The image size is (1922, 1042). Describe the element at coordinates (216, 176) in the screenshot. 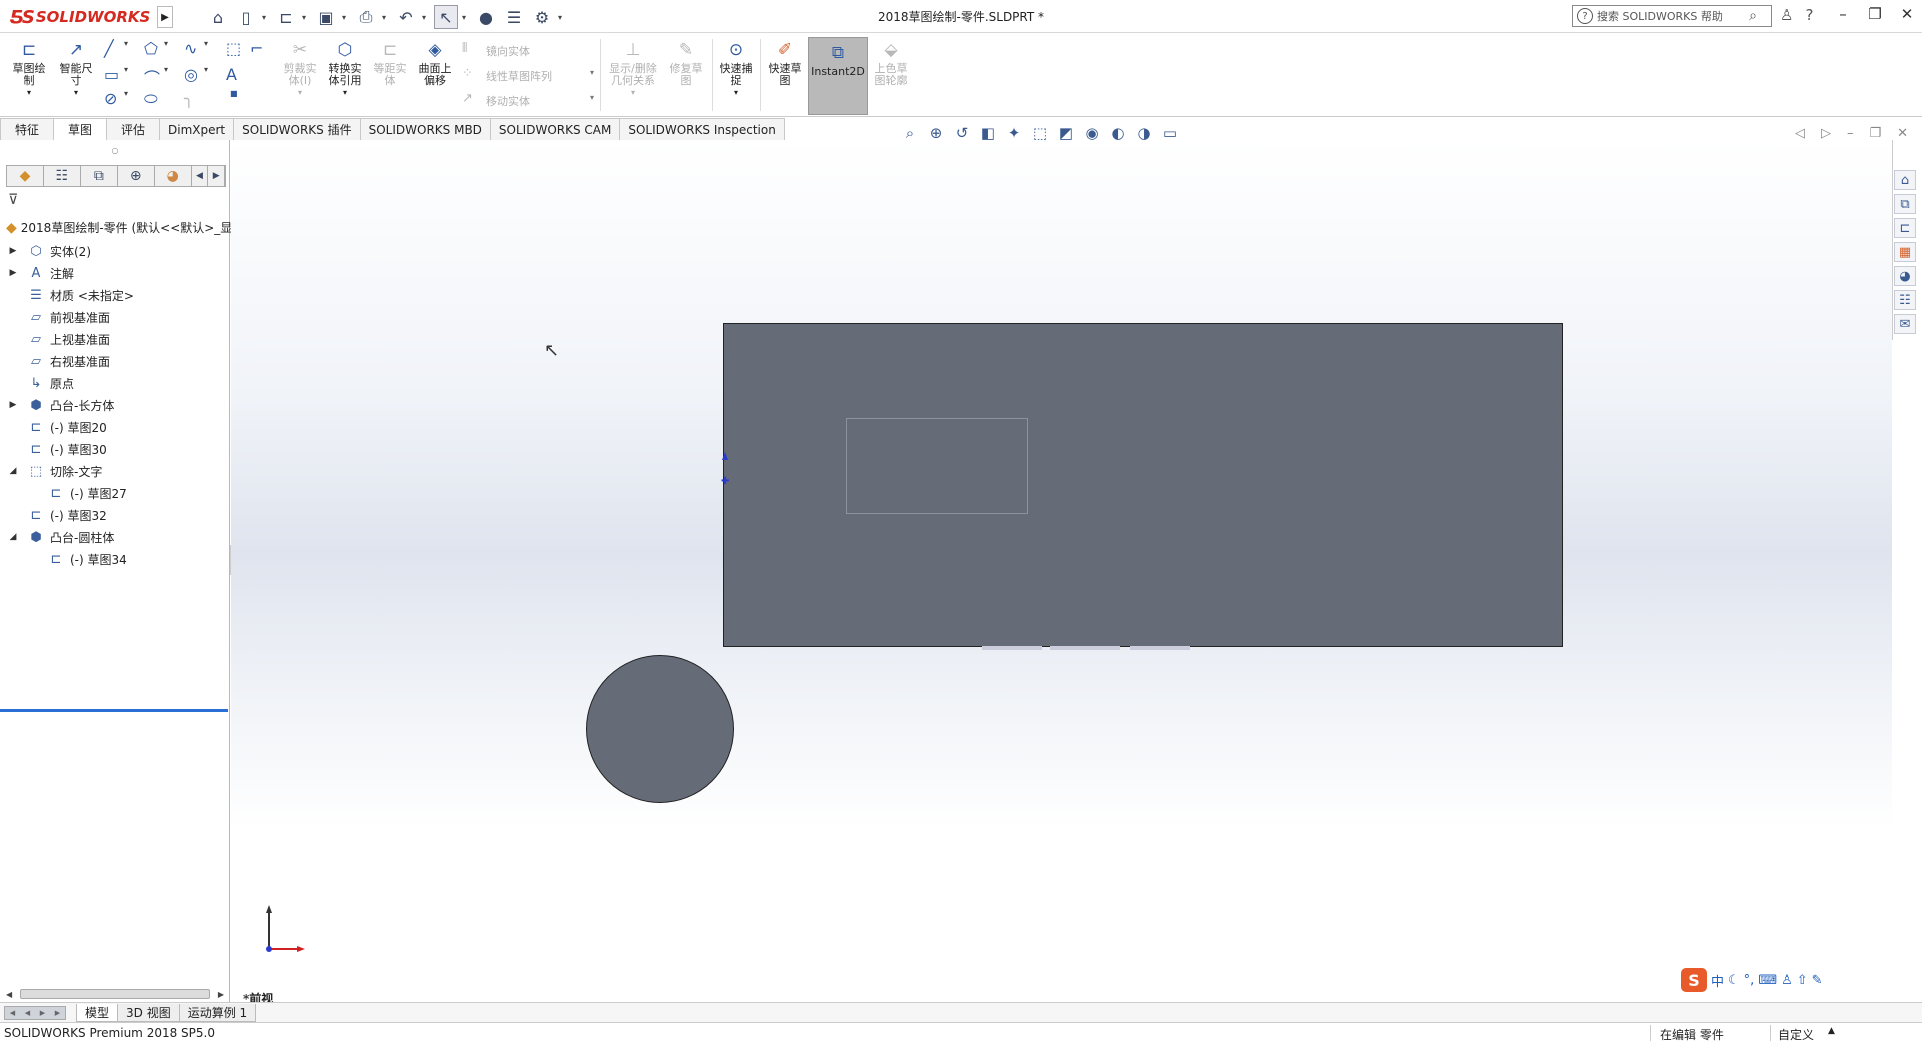

I see `tab-scroll-right-icon: ▶` at that location.